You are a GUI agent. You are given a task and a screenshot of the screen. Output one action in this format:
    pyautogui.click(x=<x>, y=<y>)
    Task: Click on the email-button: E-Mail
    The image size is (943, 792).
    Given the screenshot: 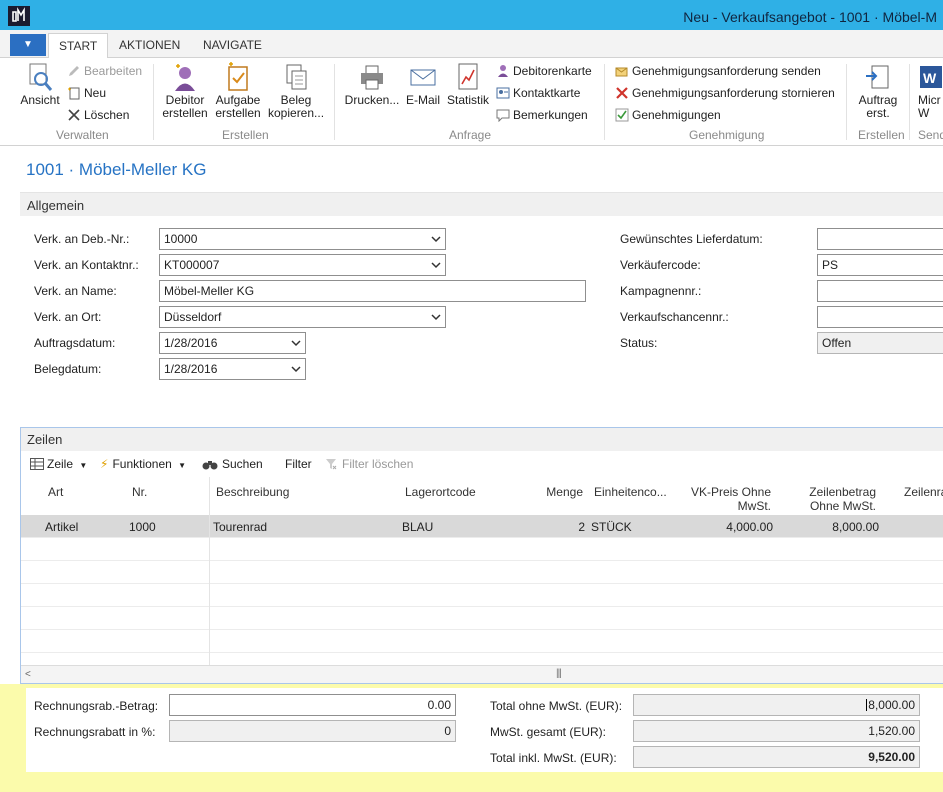 What is the action you would take?
    pyautogui.click(x=423, y=84)
    